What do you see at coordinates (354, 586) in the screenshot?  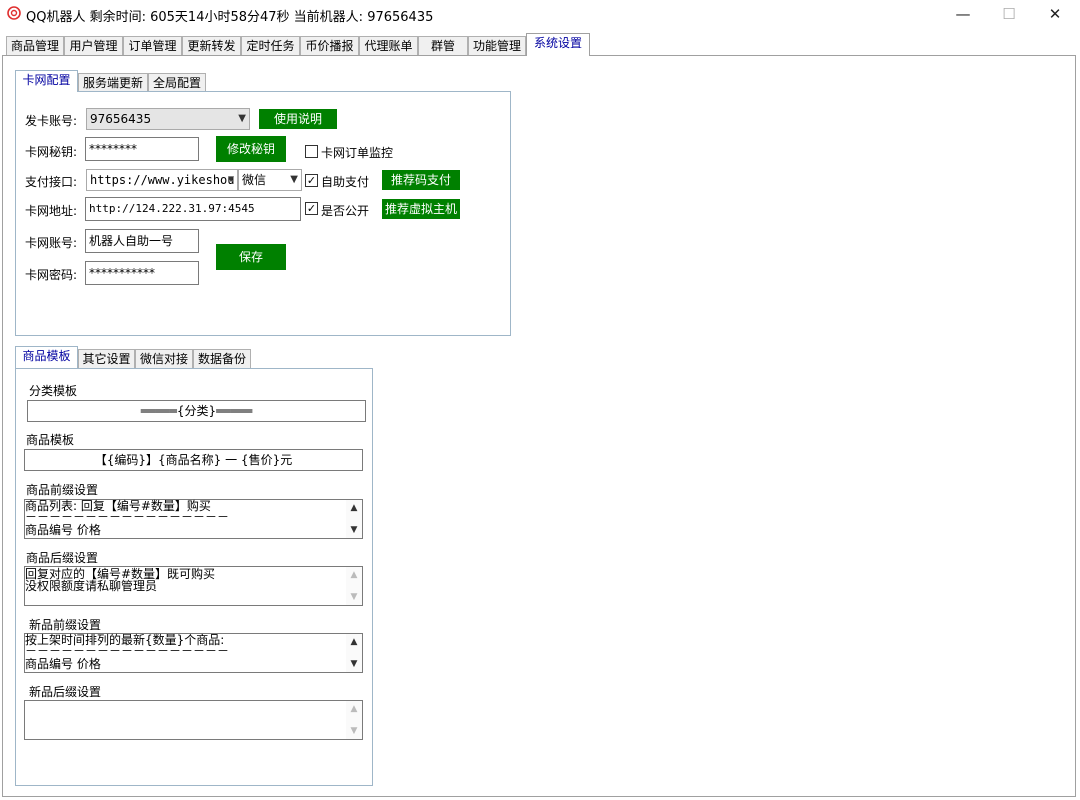 I see `suffix-scrollbar: ▲ ▼` at bounding box center [354, 586].